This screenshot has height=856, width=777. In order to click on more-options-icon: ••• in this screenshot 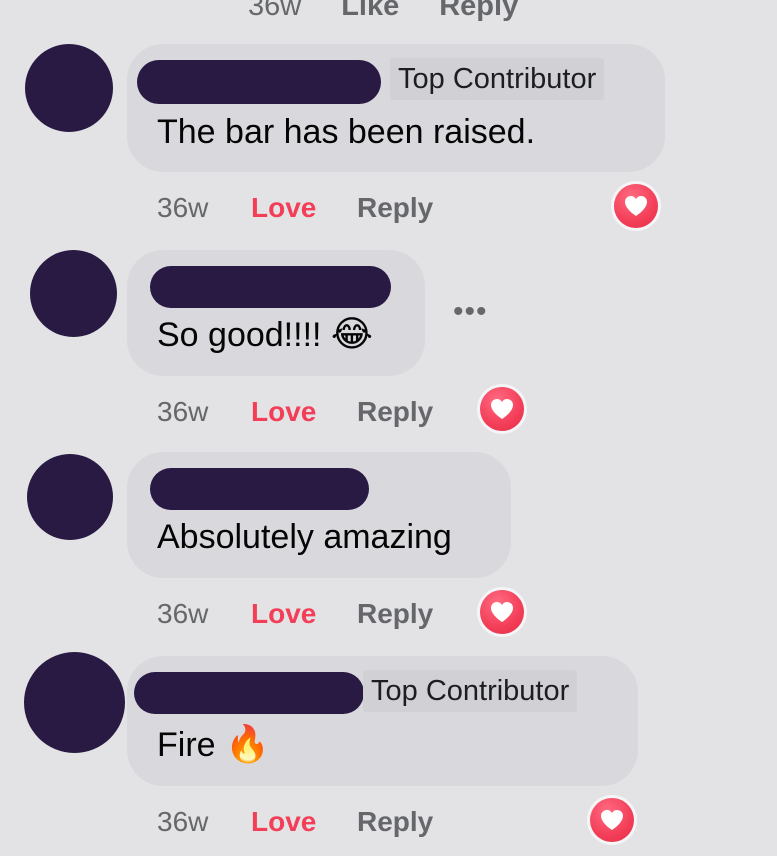, I will do `click(470, 312)`.